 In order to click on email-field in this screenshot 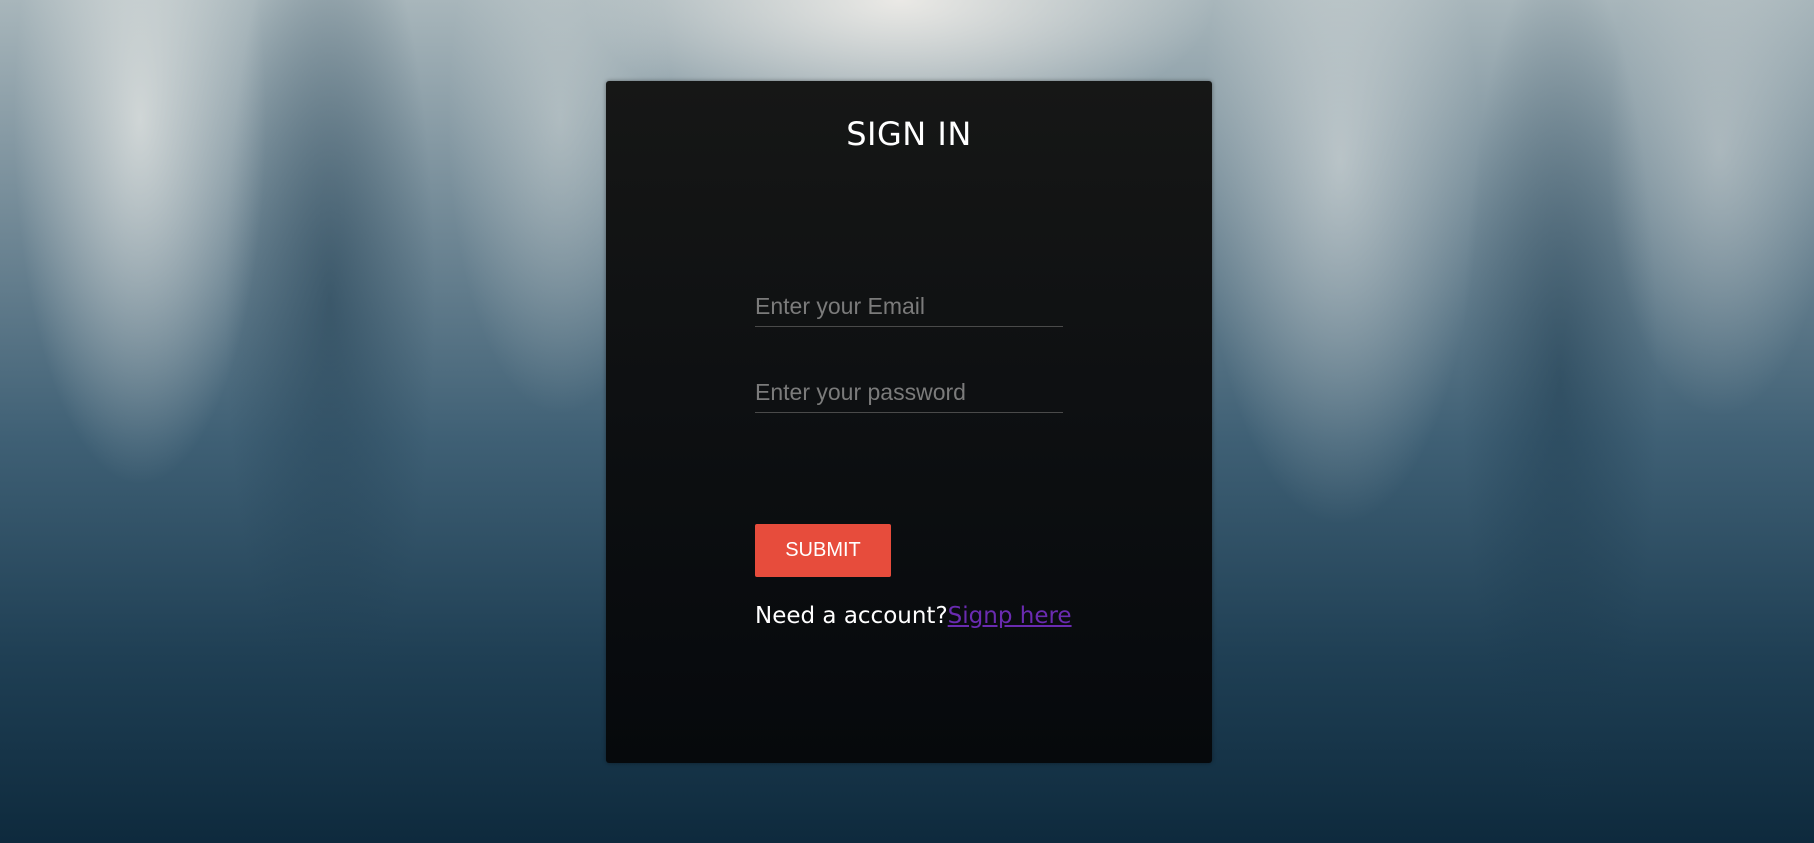, I will do `click(909, 306)`.